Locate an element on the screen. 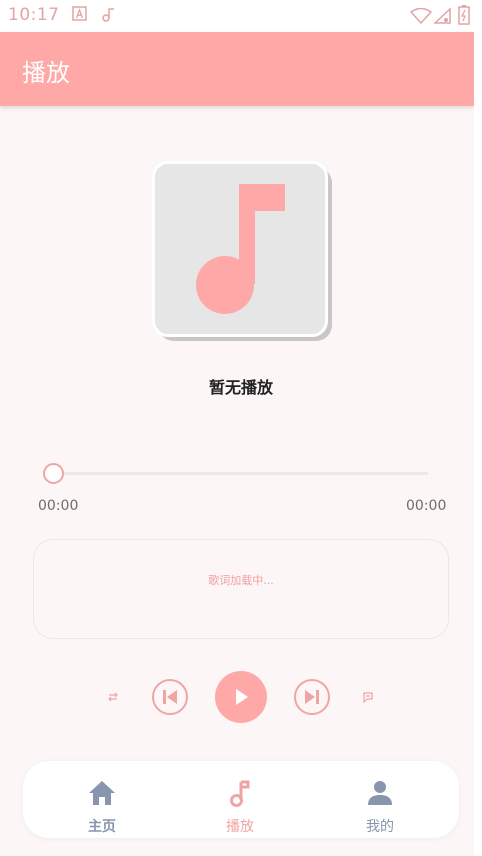 The height and width of the screenshot is (856, 482). next-button is located at coordinates (312, 697).